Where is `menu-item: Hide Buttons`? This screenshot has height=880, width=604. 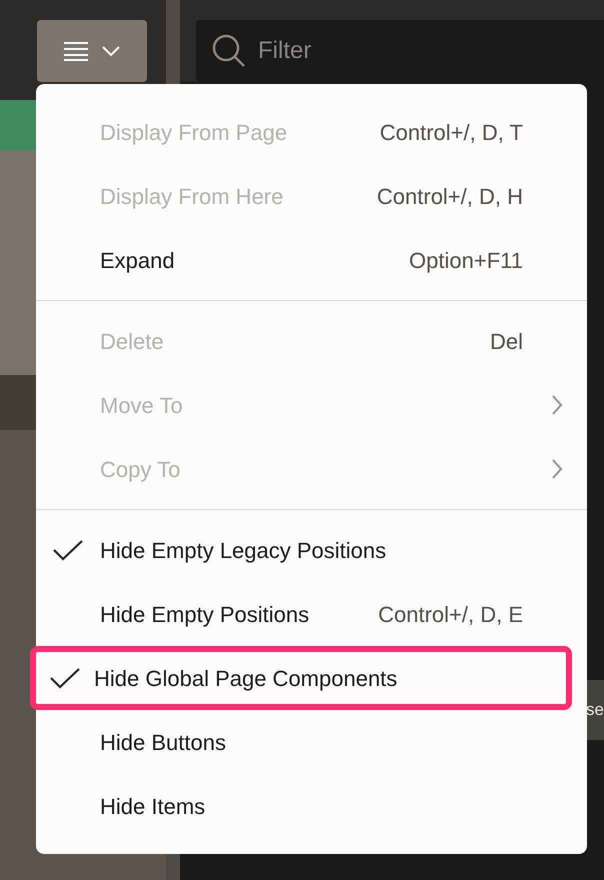 menu-item: Hide Buttons is located at coordinates (311, 742).